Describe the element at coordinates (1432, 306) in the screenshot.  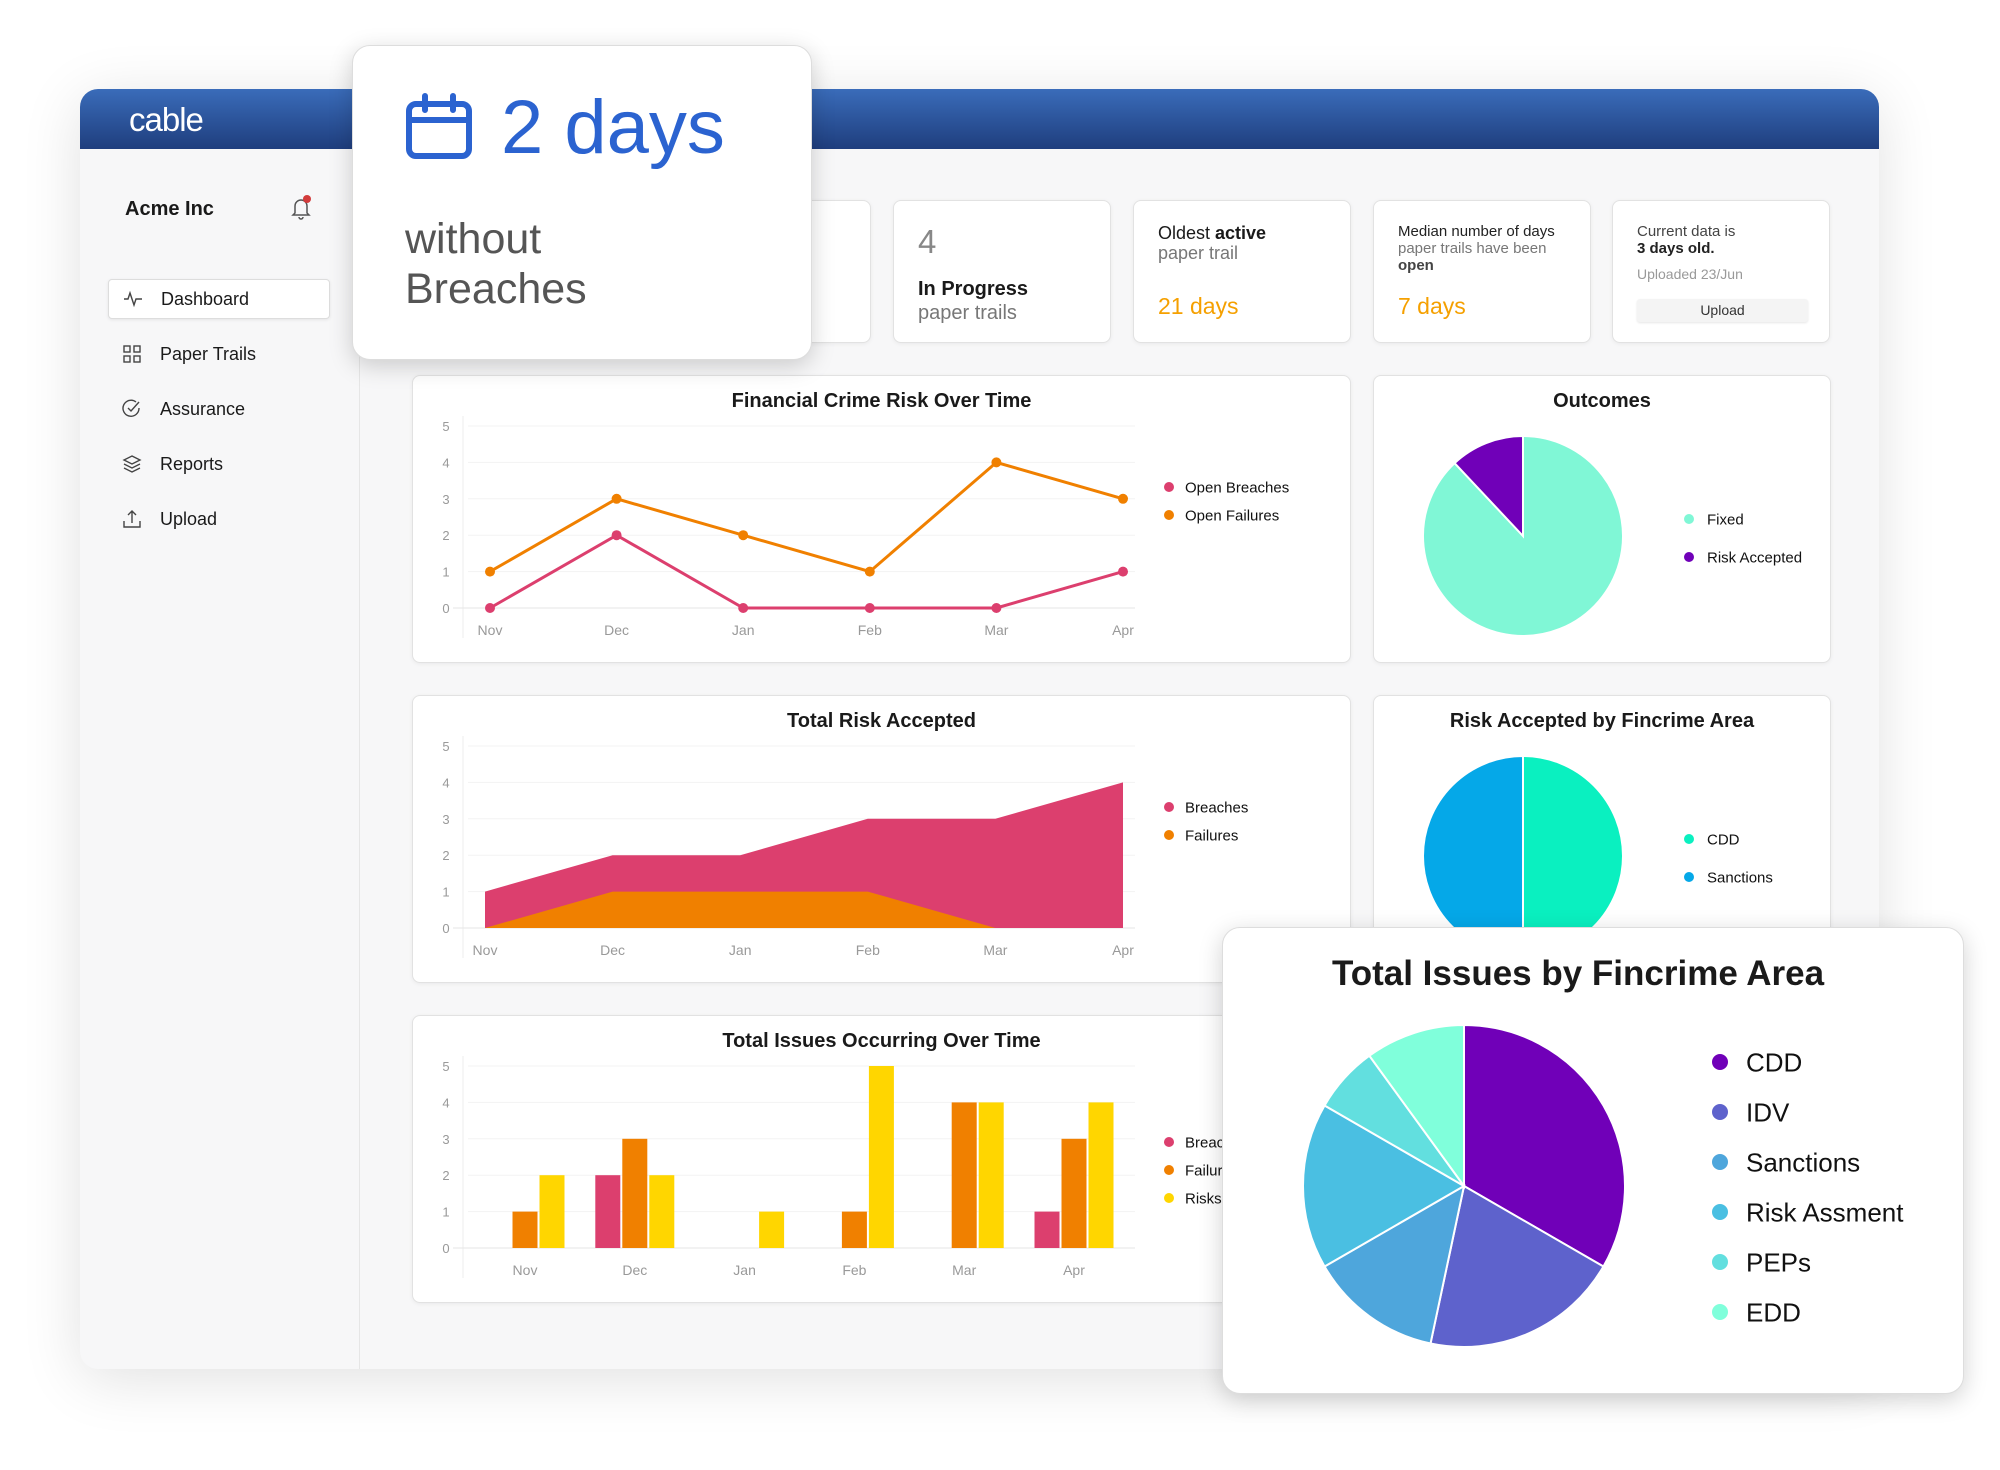
I see `median-value: 7 days` at that location.